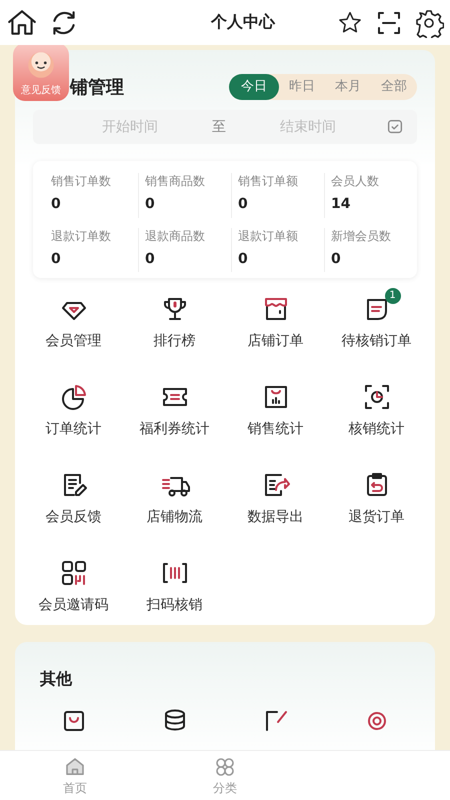 Image resolution: width=450 pixels, height=800 pixels. I want to click on menu-item: 待核销订单, so click(377, 341).